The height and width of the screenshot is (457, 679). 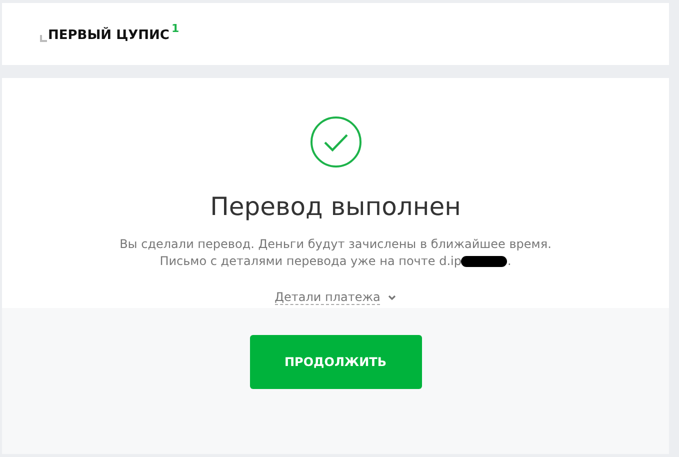 What do you see at coordinates (175, 28) in the screenshot?
I see `logo-mark: 1` at bounding box center [175, 28].